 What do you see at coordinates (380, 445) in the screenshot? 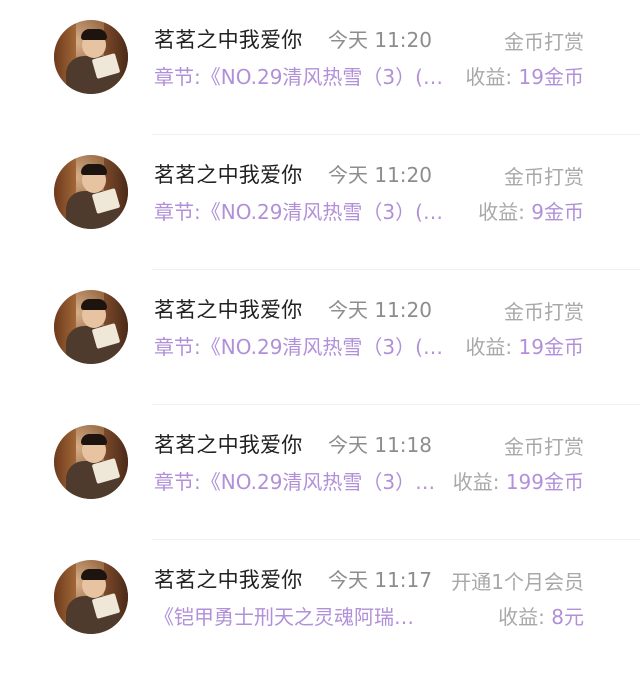
I see `record-time: 今天 11:18` at bounding box center [380, 445].